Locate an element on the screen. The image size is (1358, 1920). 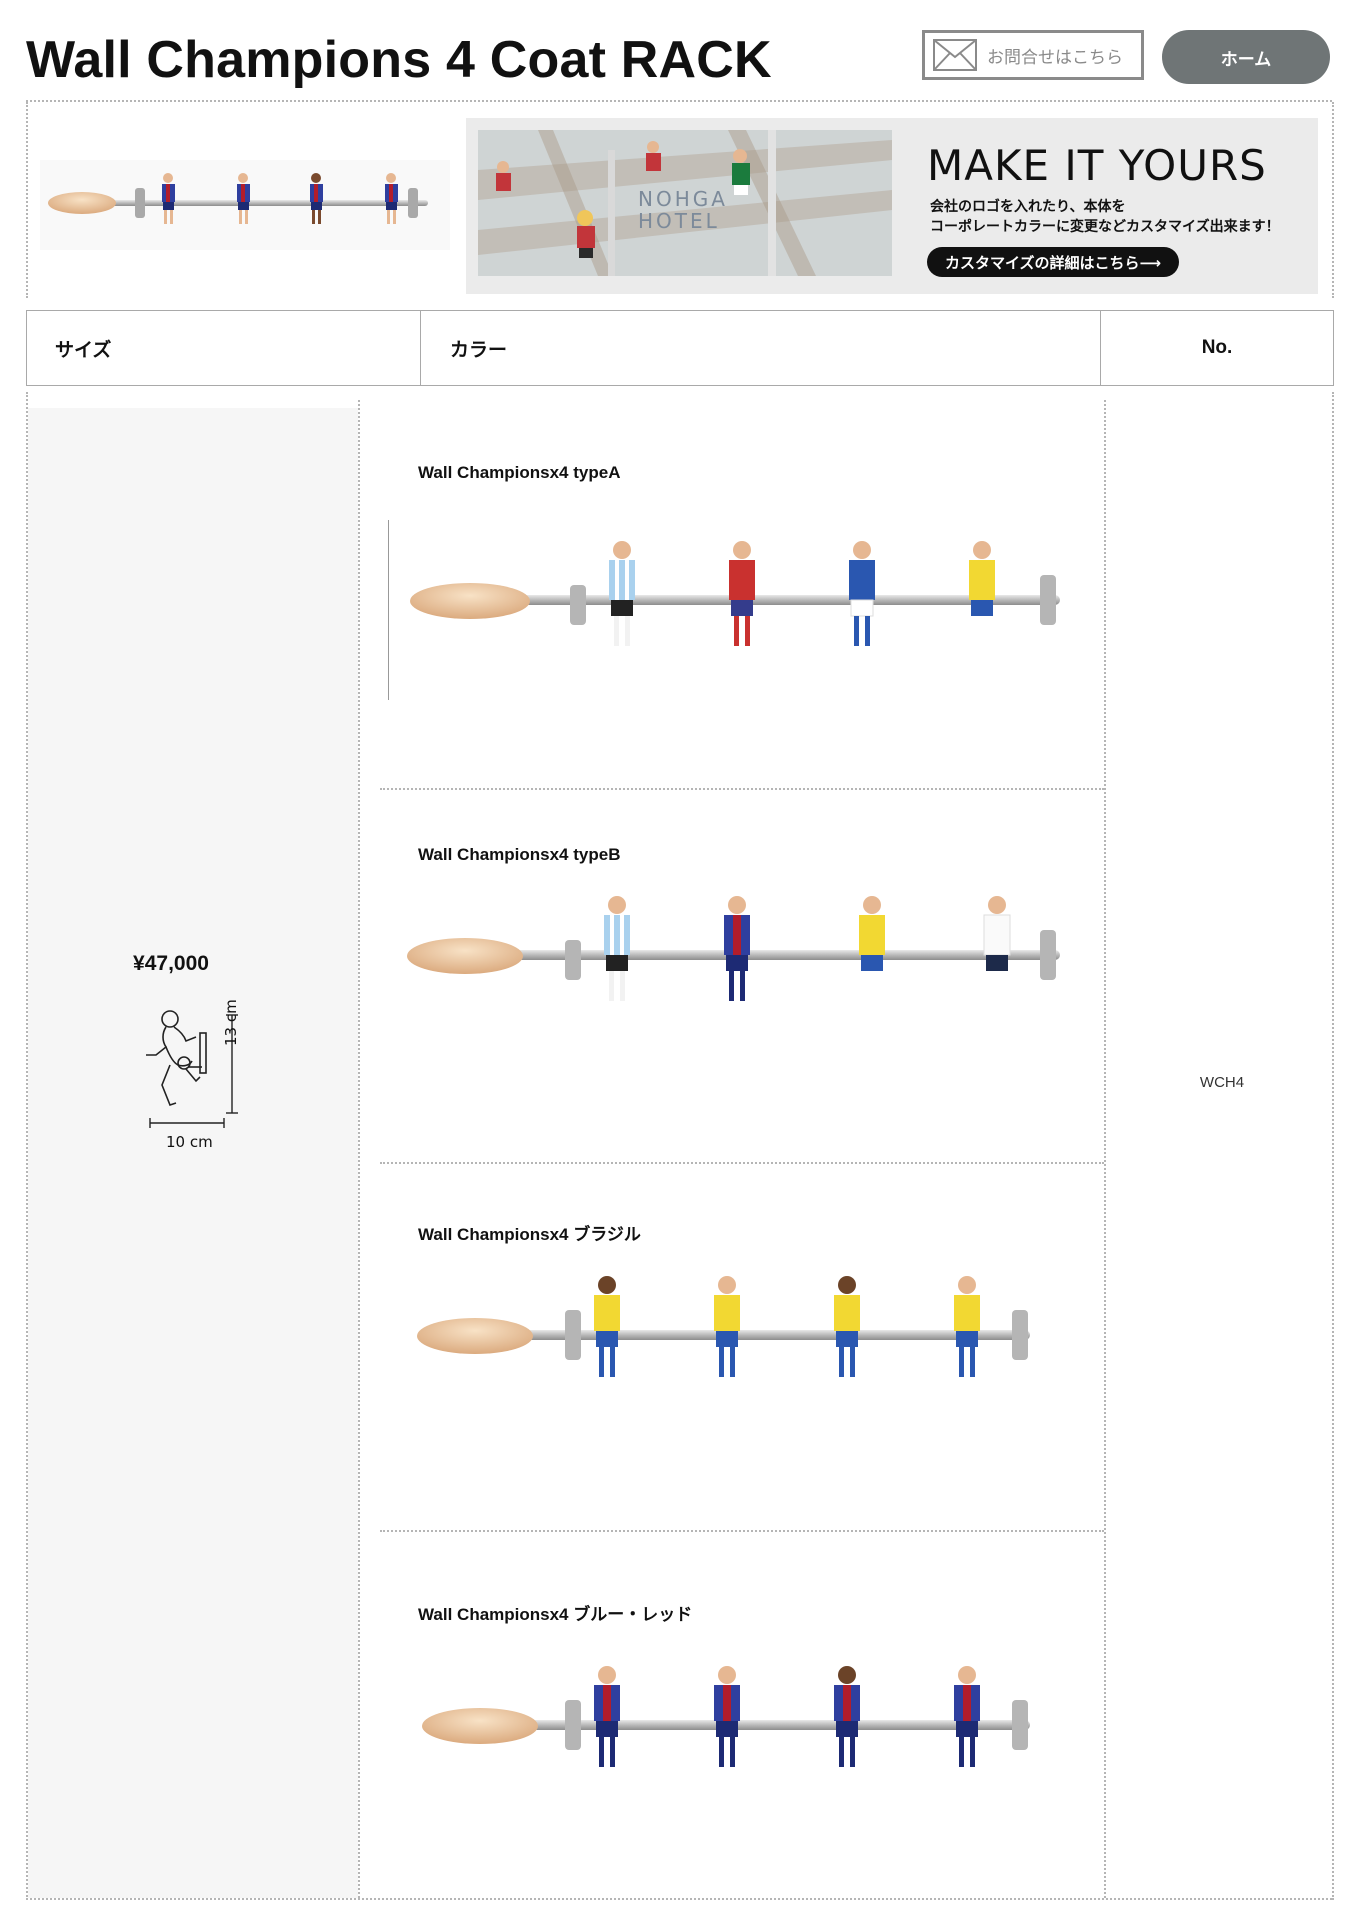
page-title: Wall Champions 4 Coat RACK is located at coordinates (399, 60).